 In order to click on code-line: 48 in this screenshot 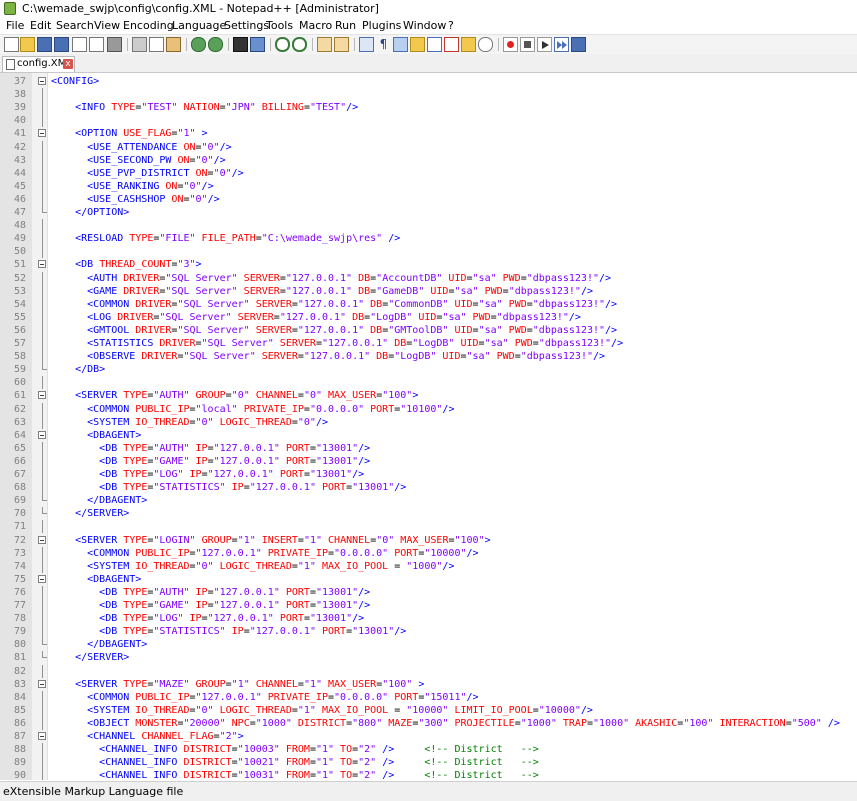, I will do `click(428, 226)`.